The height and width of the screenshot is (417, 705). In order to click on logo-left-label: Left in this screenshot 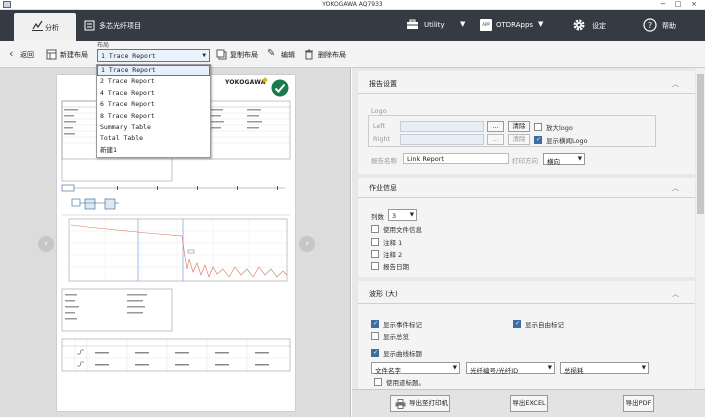, I will do `click(379, 126)`.